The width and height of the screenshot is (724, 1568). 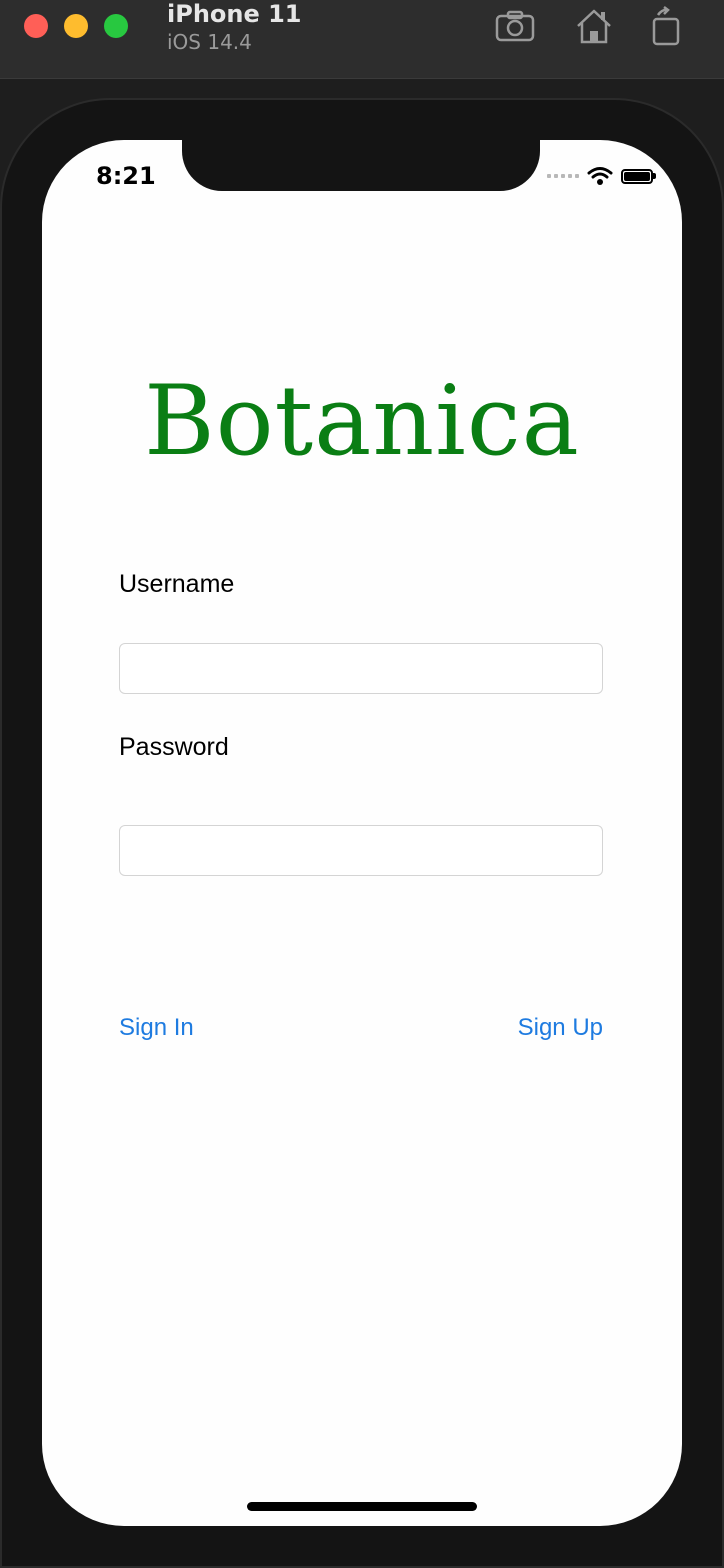 I want to click on device-notch, so click(x=361, y=165).